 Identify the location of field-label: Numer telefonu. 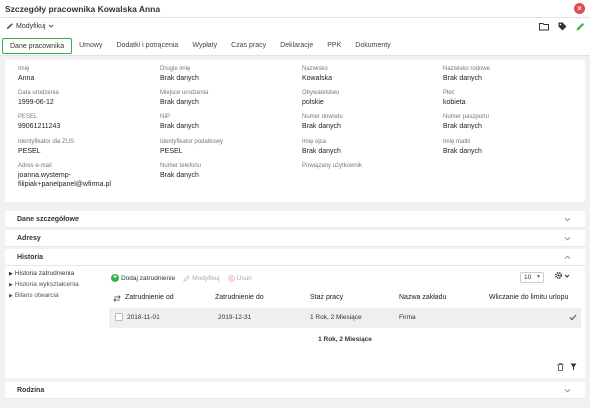
(181, 166).